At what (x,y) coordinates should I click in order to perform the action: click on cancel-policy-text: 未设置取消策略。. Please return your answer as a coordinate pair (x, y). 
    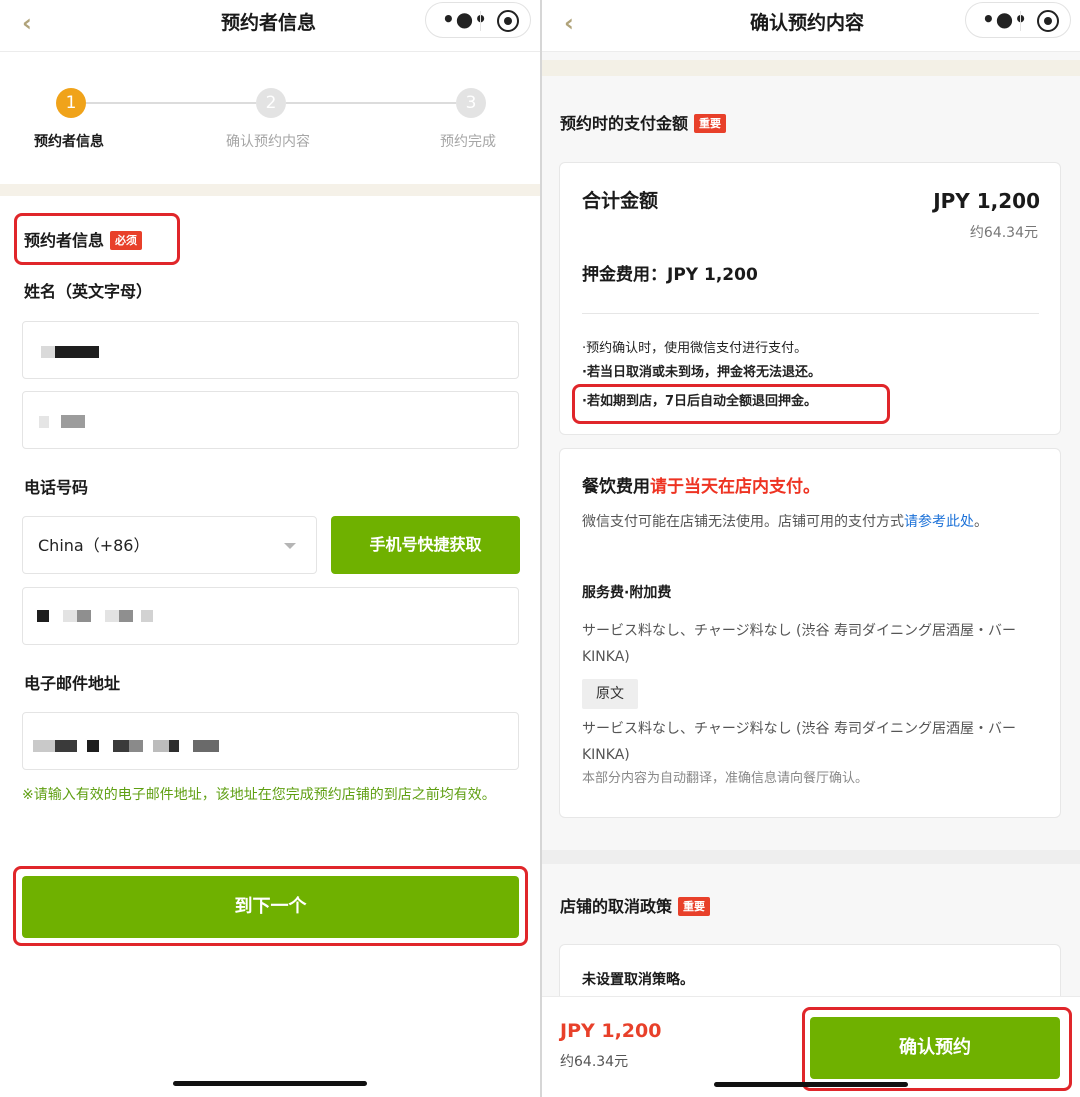
    Looking at the image, I should click on (638, 980).